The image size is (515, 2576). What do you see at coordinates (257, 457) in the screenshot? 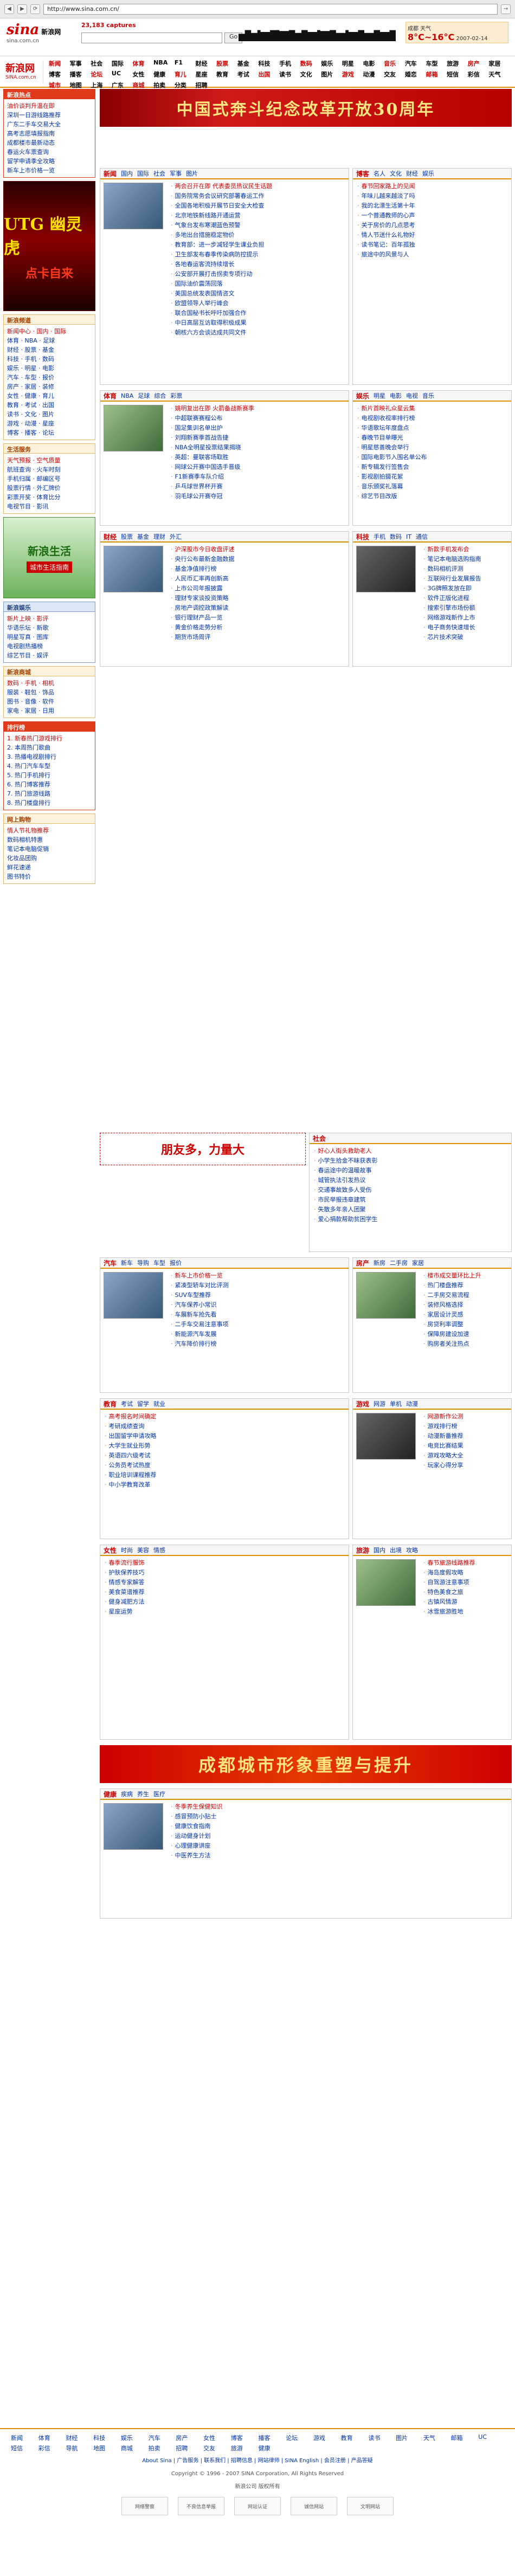
I see `news-link: 英超：曼联客场取胜` at bounding box center [257, 457].